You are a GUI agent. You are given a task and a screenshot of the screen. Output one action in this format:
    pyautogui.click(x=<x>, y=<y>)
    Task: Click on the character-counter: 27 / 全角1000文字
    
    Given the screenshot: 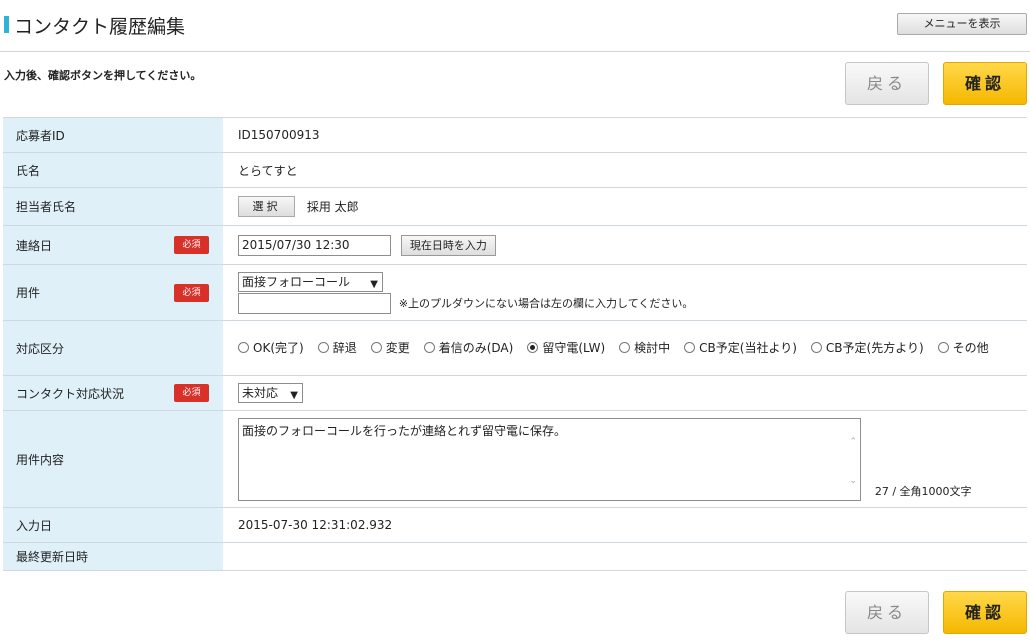 What is the action you would take?
    pyautogui.click(x=923, y=491)
    